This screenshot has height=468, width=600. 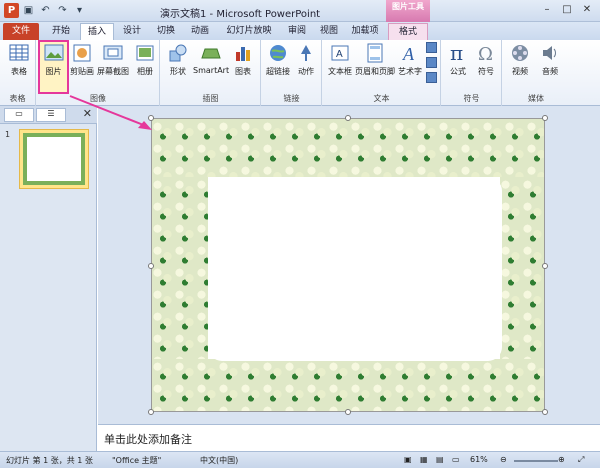 What do you see at coordinates (408, 11) in the screenshot?
I see `picture-tools-label: 图片工具` at bounding box center [408, 11].